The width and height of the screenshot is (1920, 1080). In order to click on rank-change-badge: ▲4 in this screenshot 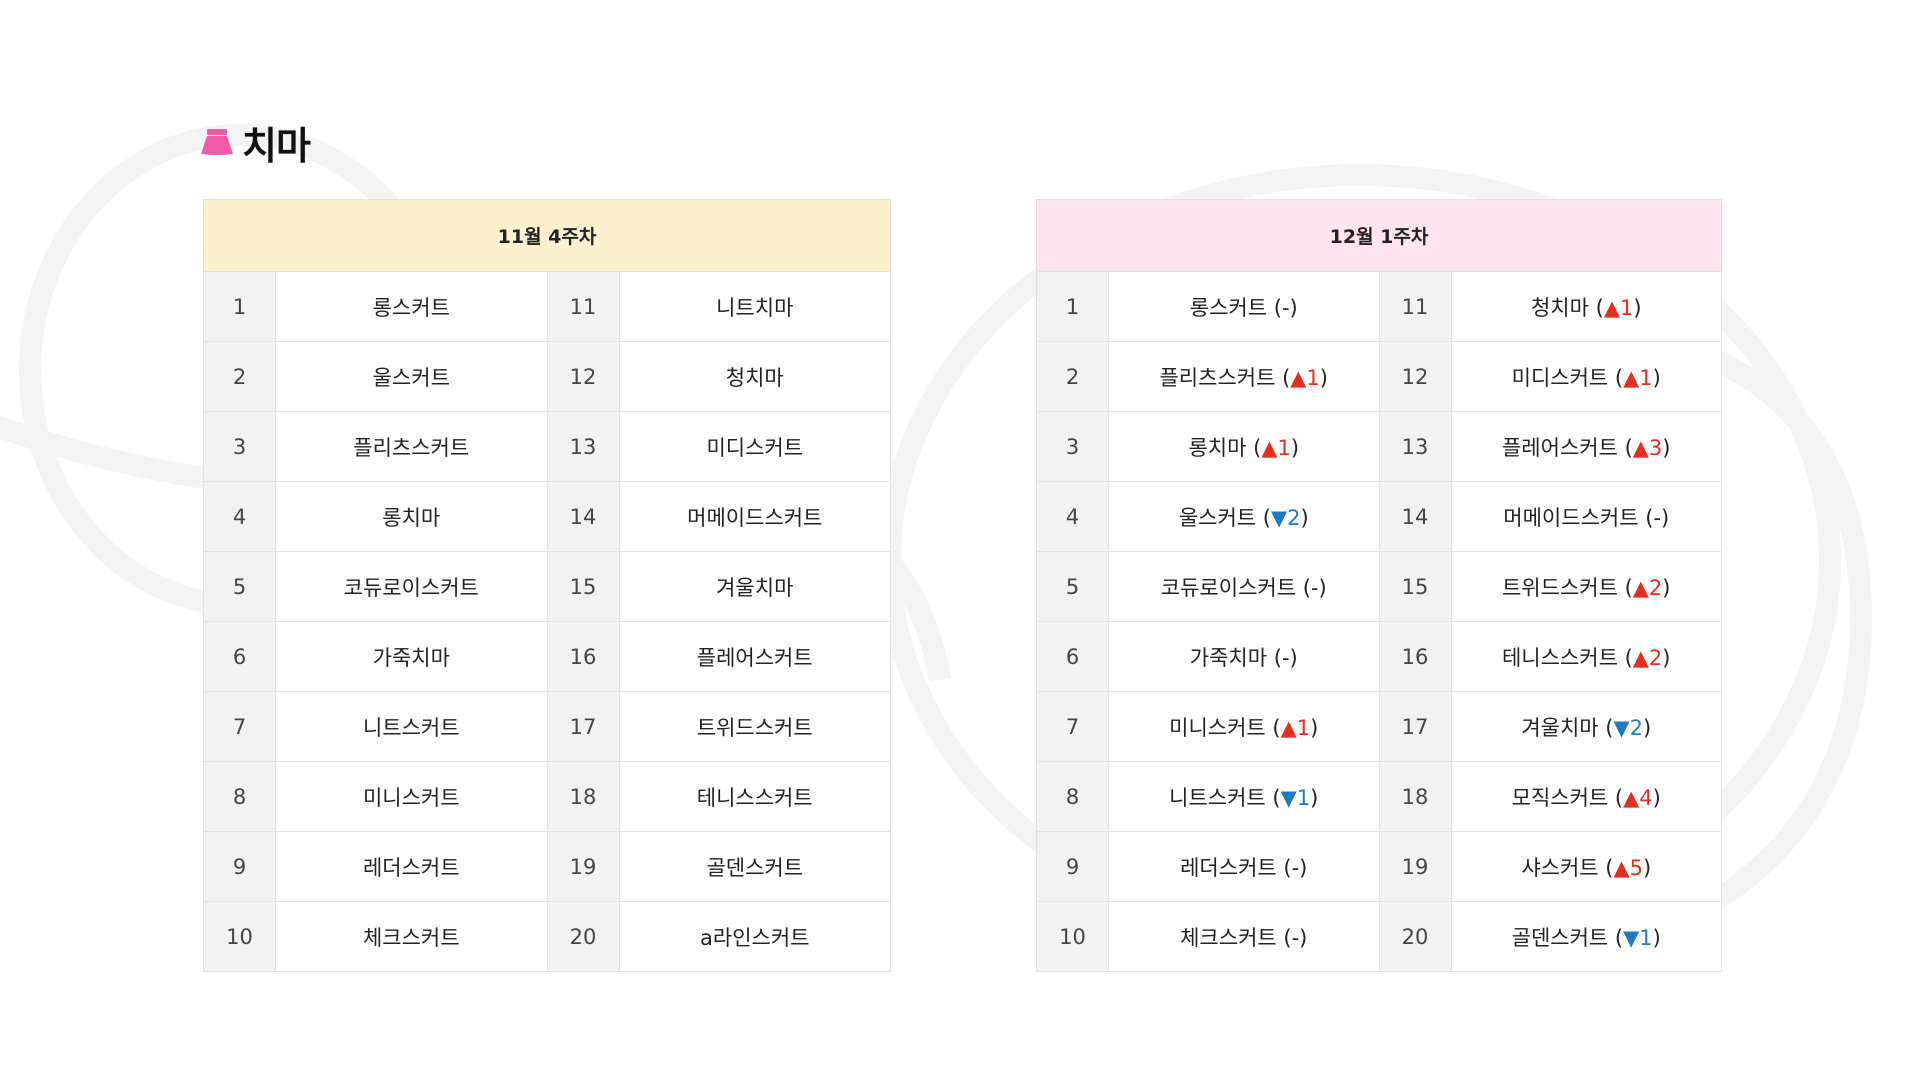, I will do `click(1638, 797)`.